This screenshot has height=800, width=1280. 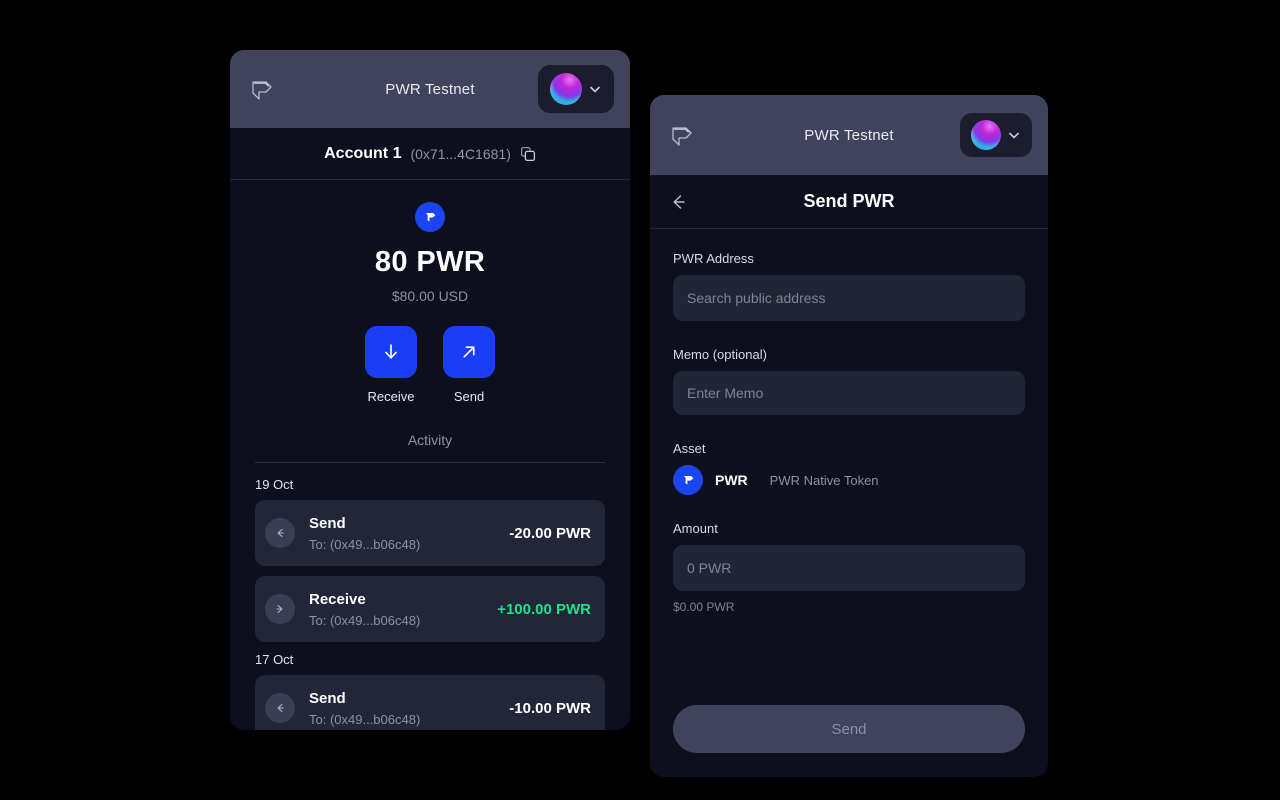 I want to click on send-button, so click(x=469, y=352).